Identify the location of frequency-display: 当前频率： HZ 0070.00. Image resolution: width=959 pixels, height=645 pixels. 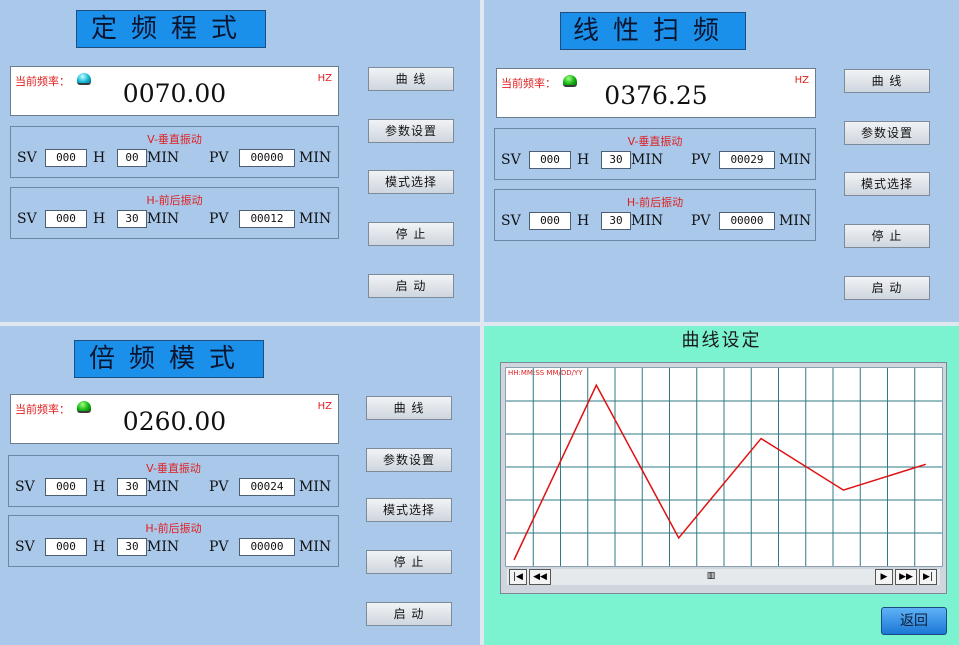
(174, 91).